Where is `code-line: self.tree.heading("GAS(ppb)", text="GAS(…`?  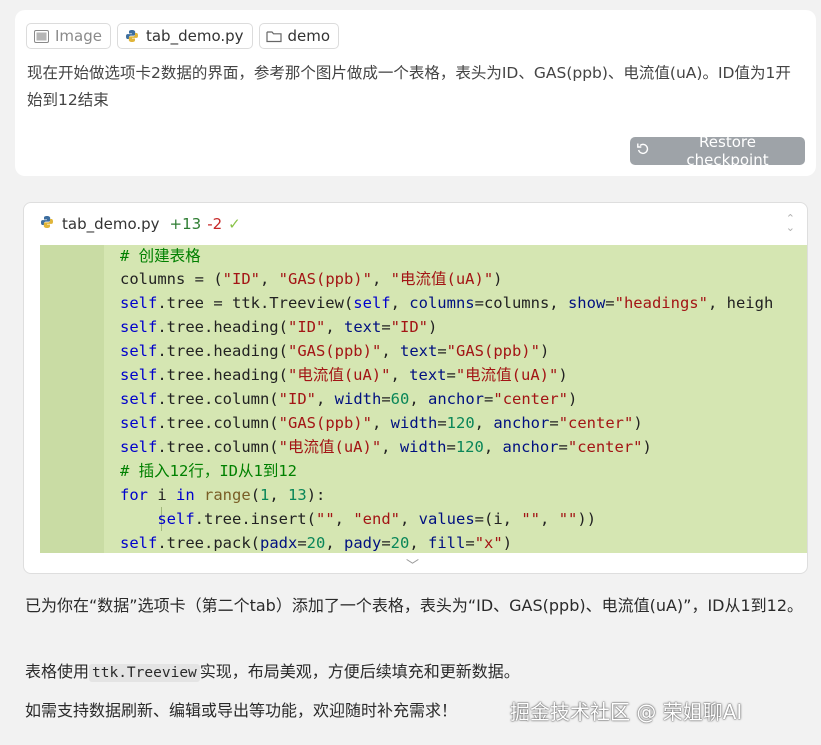 code-line: self.tree.heading("GAS(ppb)", text="GAS(… is located at coordinates (335, 351).